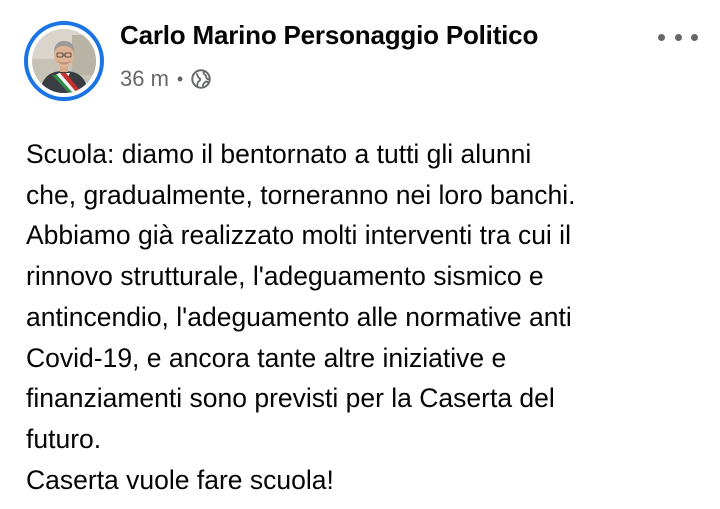 The width and height of the screenshot is (720, 509). I want to click on more-options-icon, so click(678, 37).